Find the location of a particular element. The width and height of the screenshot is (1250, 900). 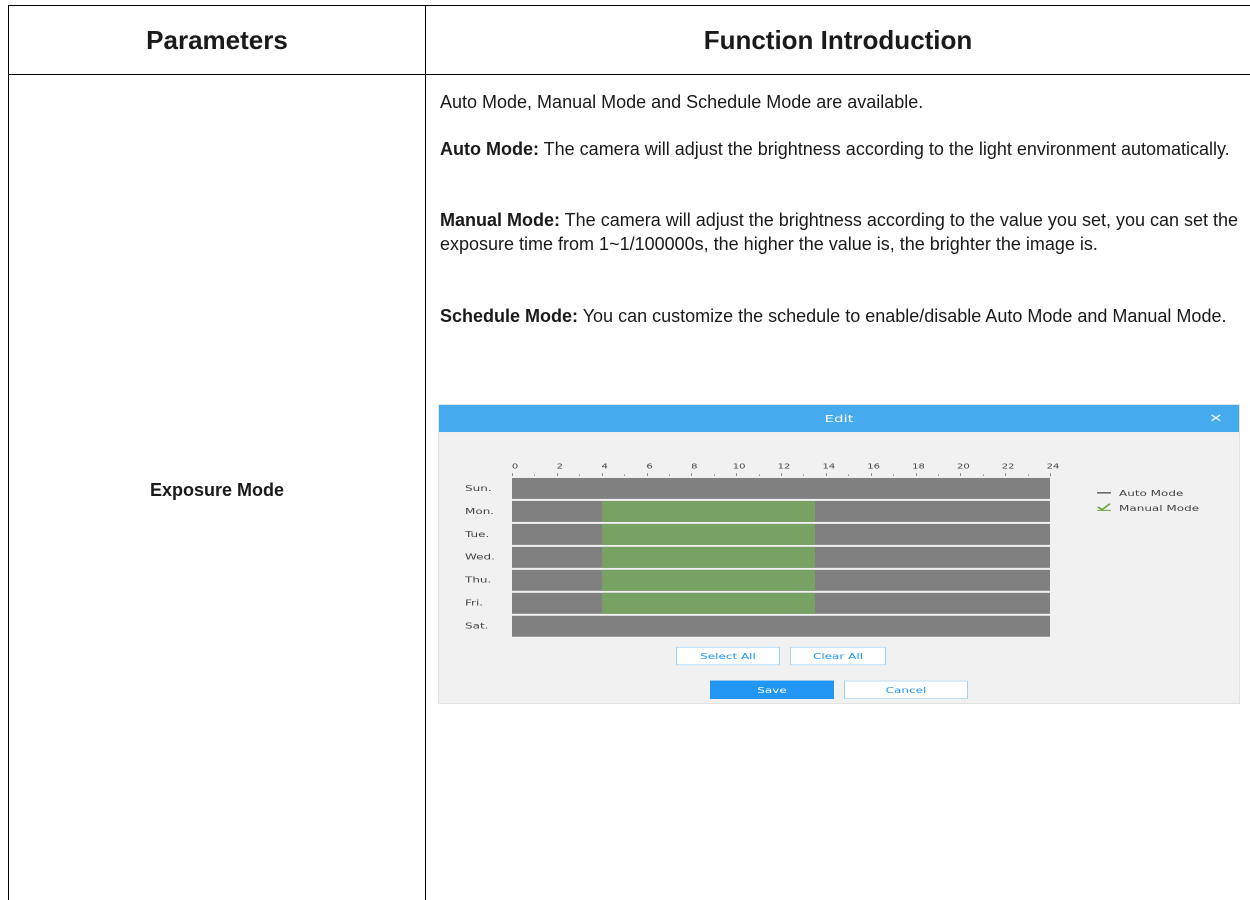

hour-tick-label: 22 is located at coordinates (1008, 467).